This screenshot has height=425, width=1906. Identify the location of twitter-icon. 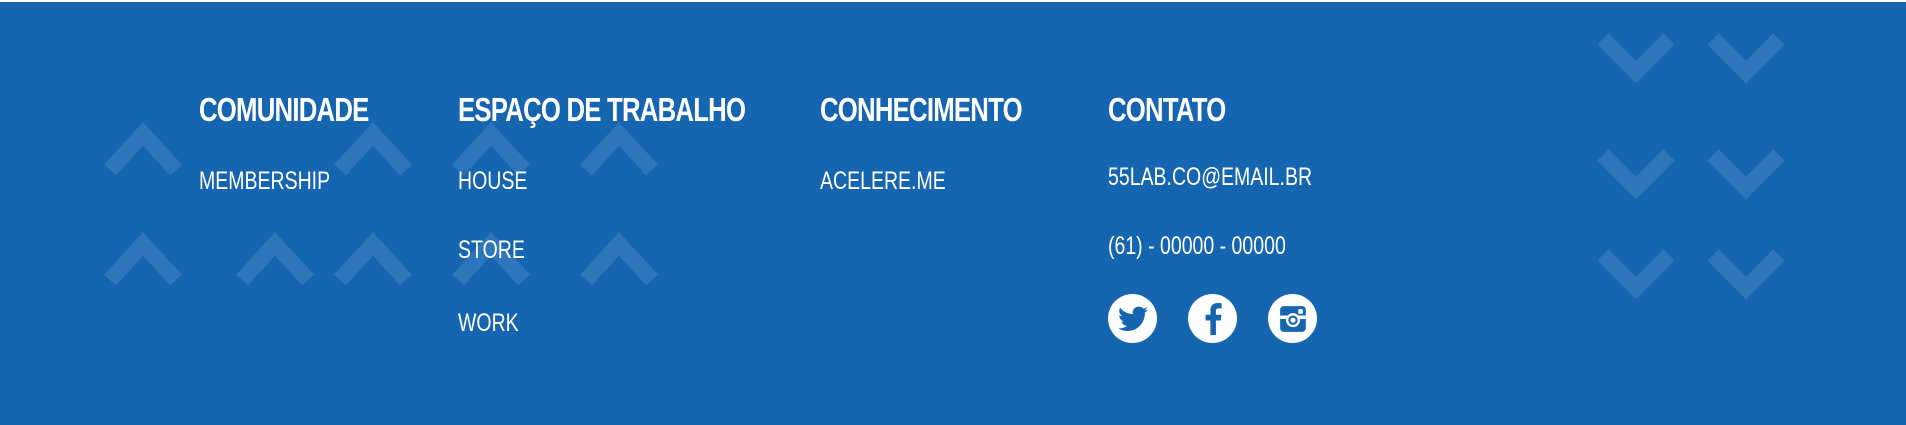
(1132, 318).